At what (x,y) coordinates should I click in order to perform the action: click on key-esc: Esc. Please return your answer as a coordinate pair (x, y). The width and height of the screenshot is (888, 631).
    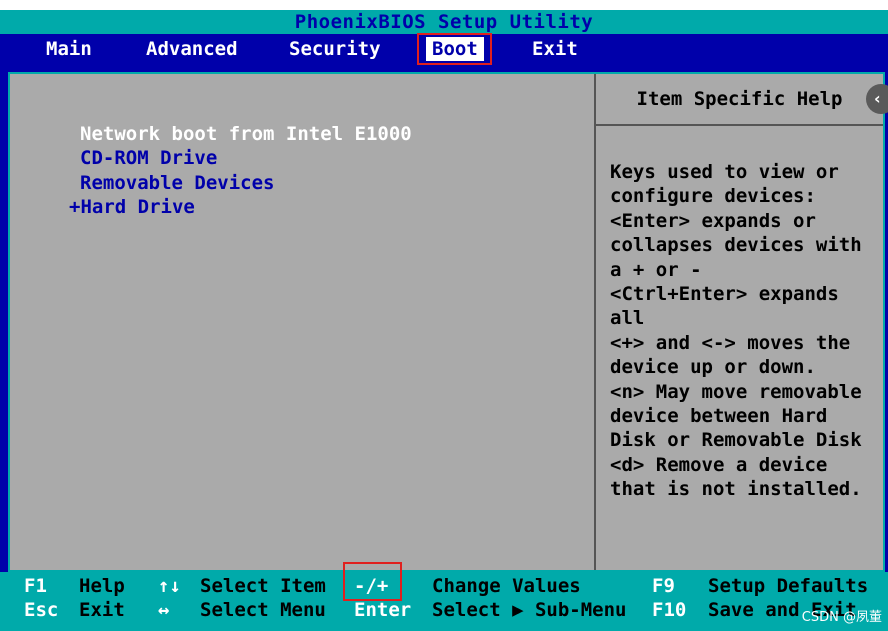
    Looking at the image, I should click on (41, 610).